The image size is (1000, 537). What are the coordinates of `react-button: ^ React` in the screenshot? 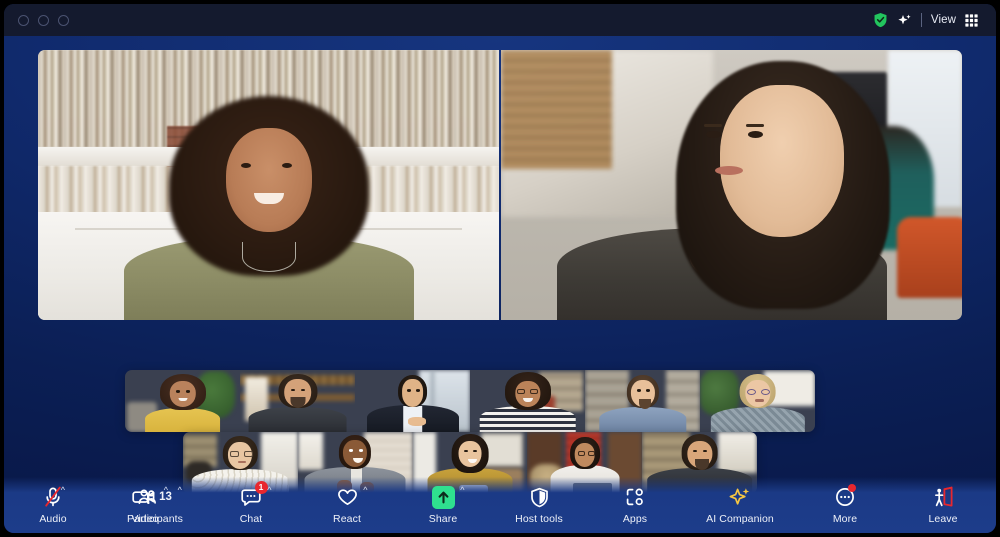 It's located at (347, 505).